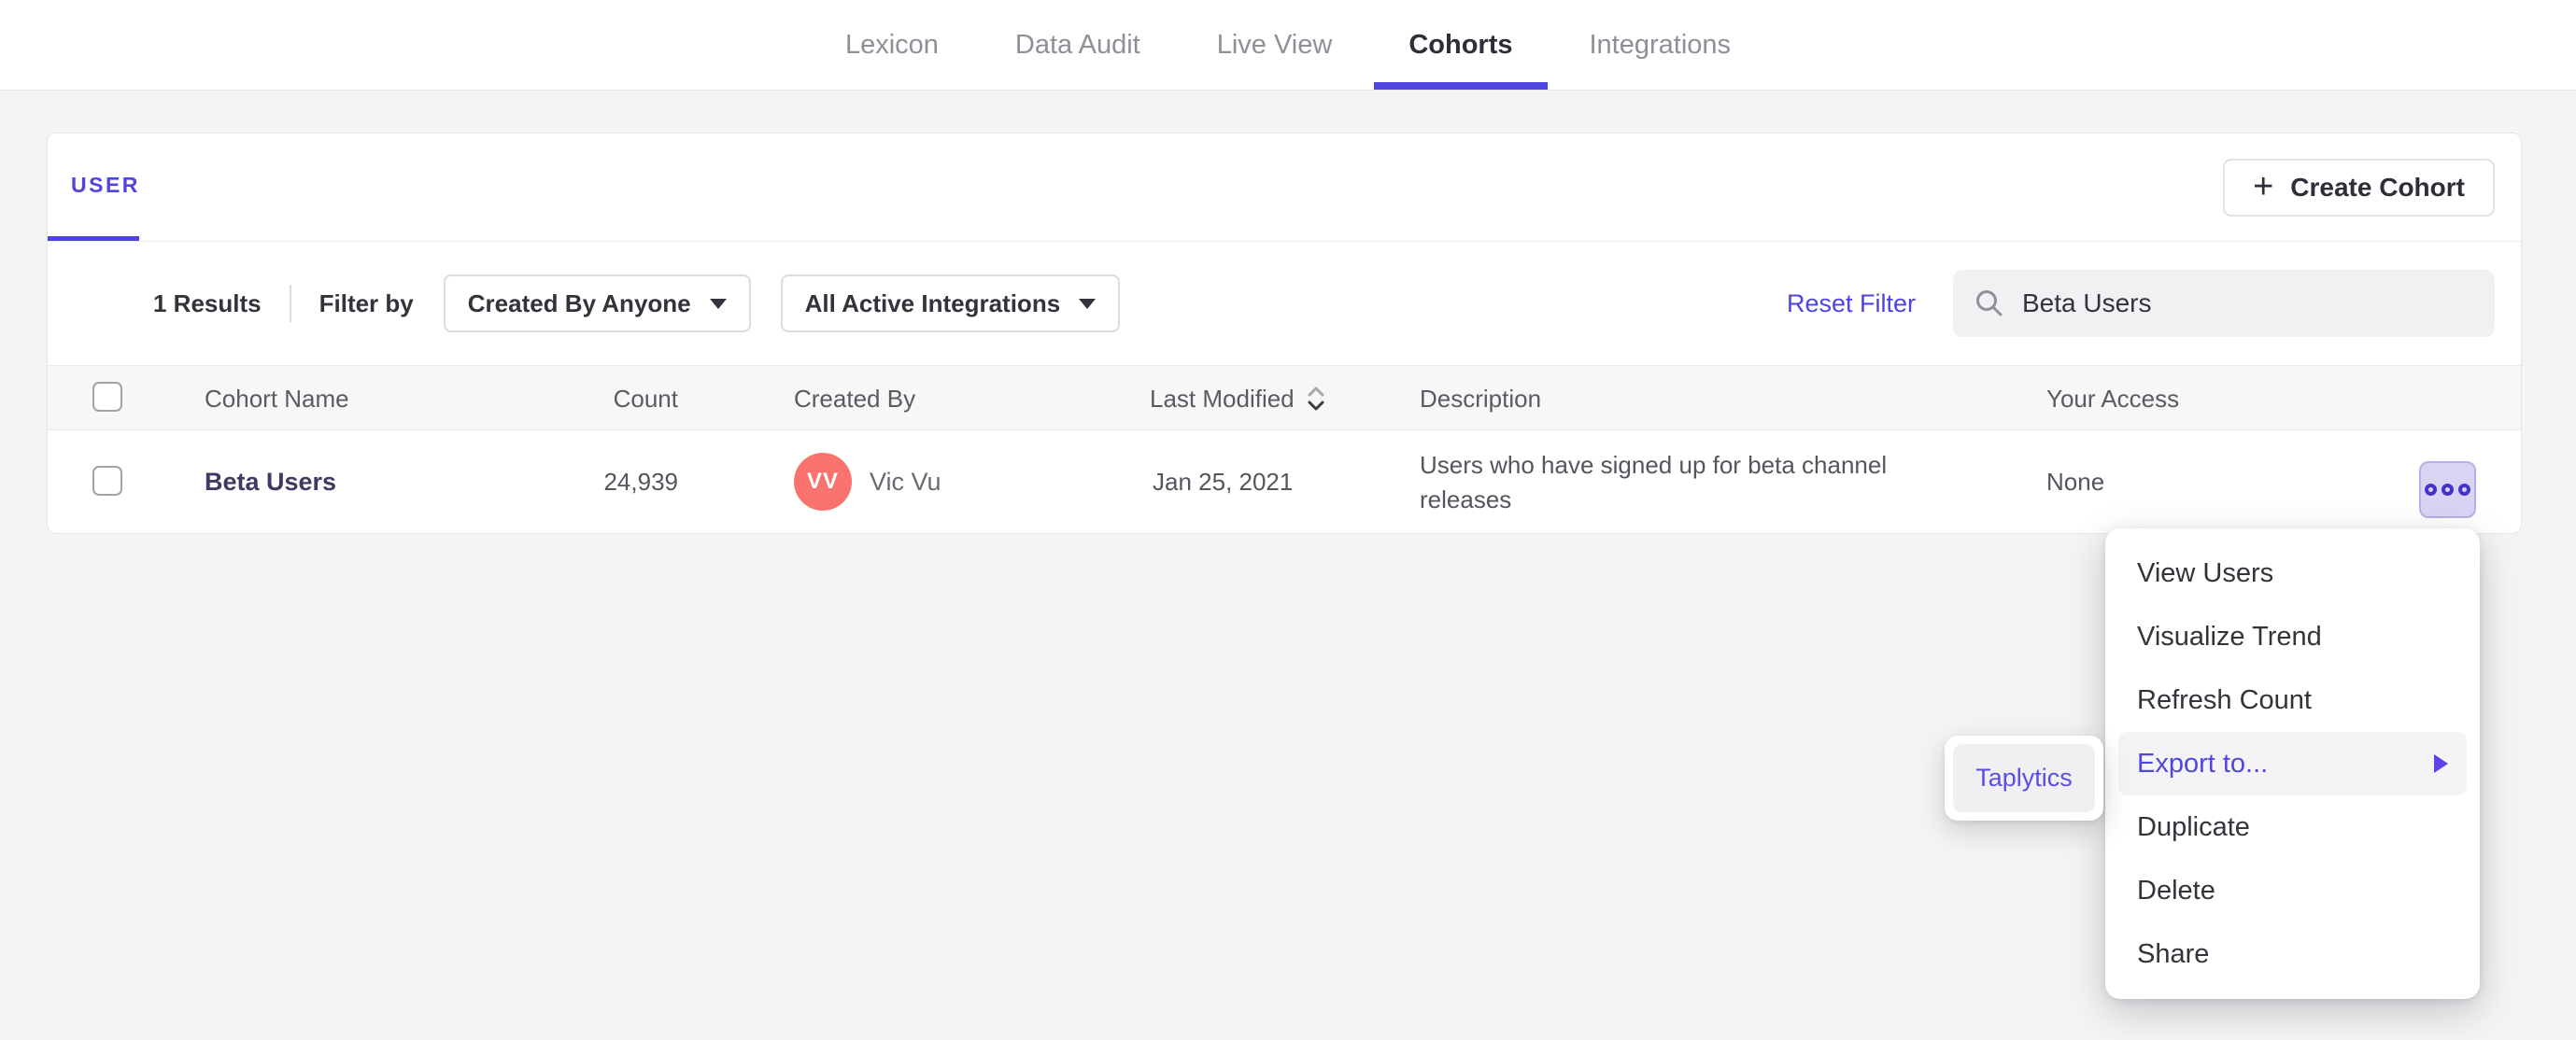 The width and height of the screenshot is (2576, 1040). Describe the element at coordinates (2292, 700) in the screenshot. I see `menu-item-refresh-count: Refresh Count` at that location.